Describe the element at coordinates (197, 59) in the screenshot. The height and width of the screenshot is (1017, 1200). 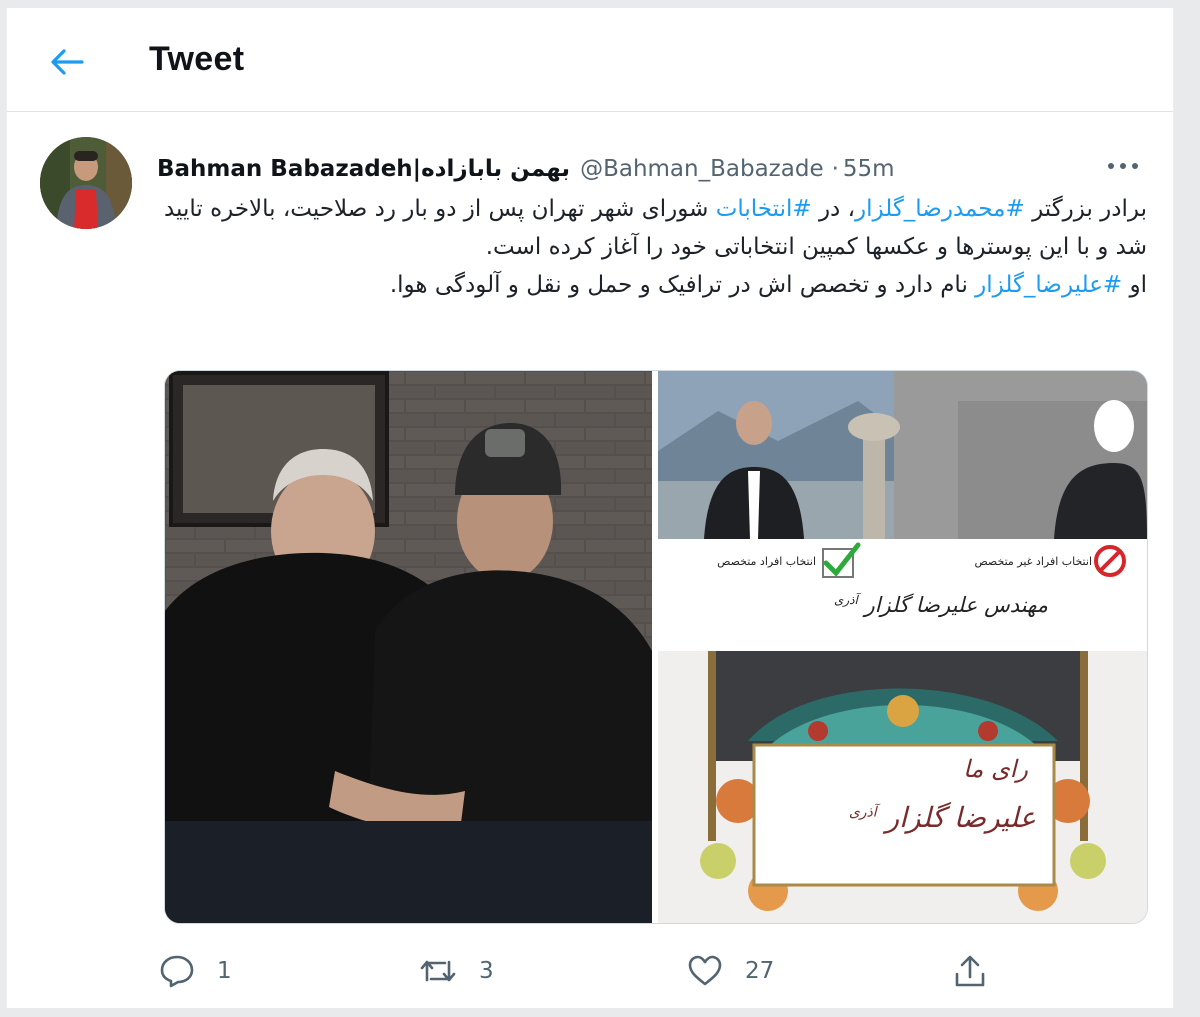
I see `page-title: Tweet` at that location.